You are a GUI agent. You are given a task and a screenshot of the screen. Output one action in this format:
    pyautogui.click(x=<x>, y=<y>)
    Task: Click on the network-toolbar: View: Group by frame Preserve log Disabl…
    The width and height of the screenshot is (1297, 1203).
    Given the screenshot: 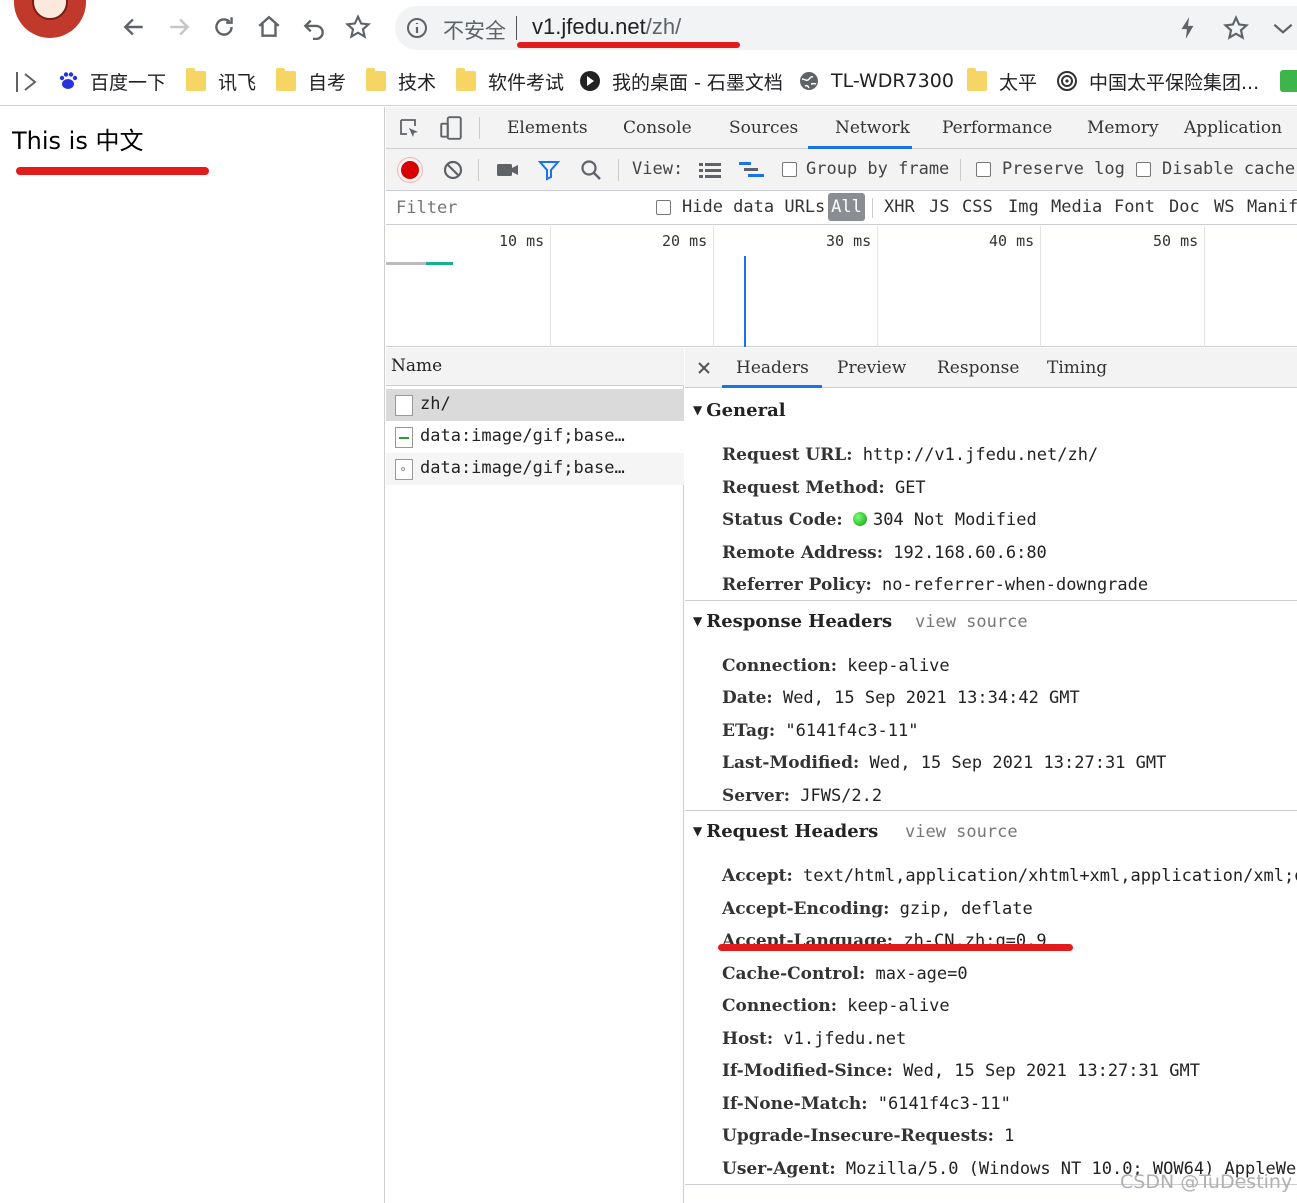 What is the action you would take?
    pyautogui.click(x=841, y=170)
    